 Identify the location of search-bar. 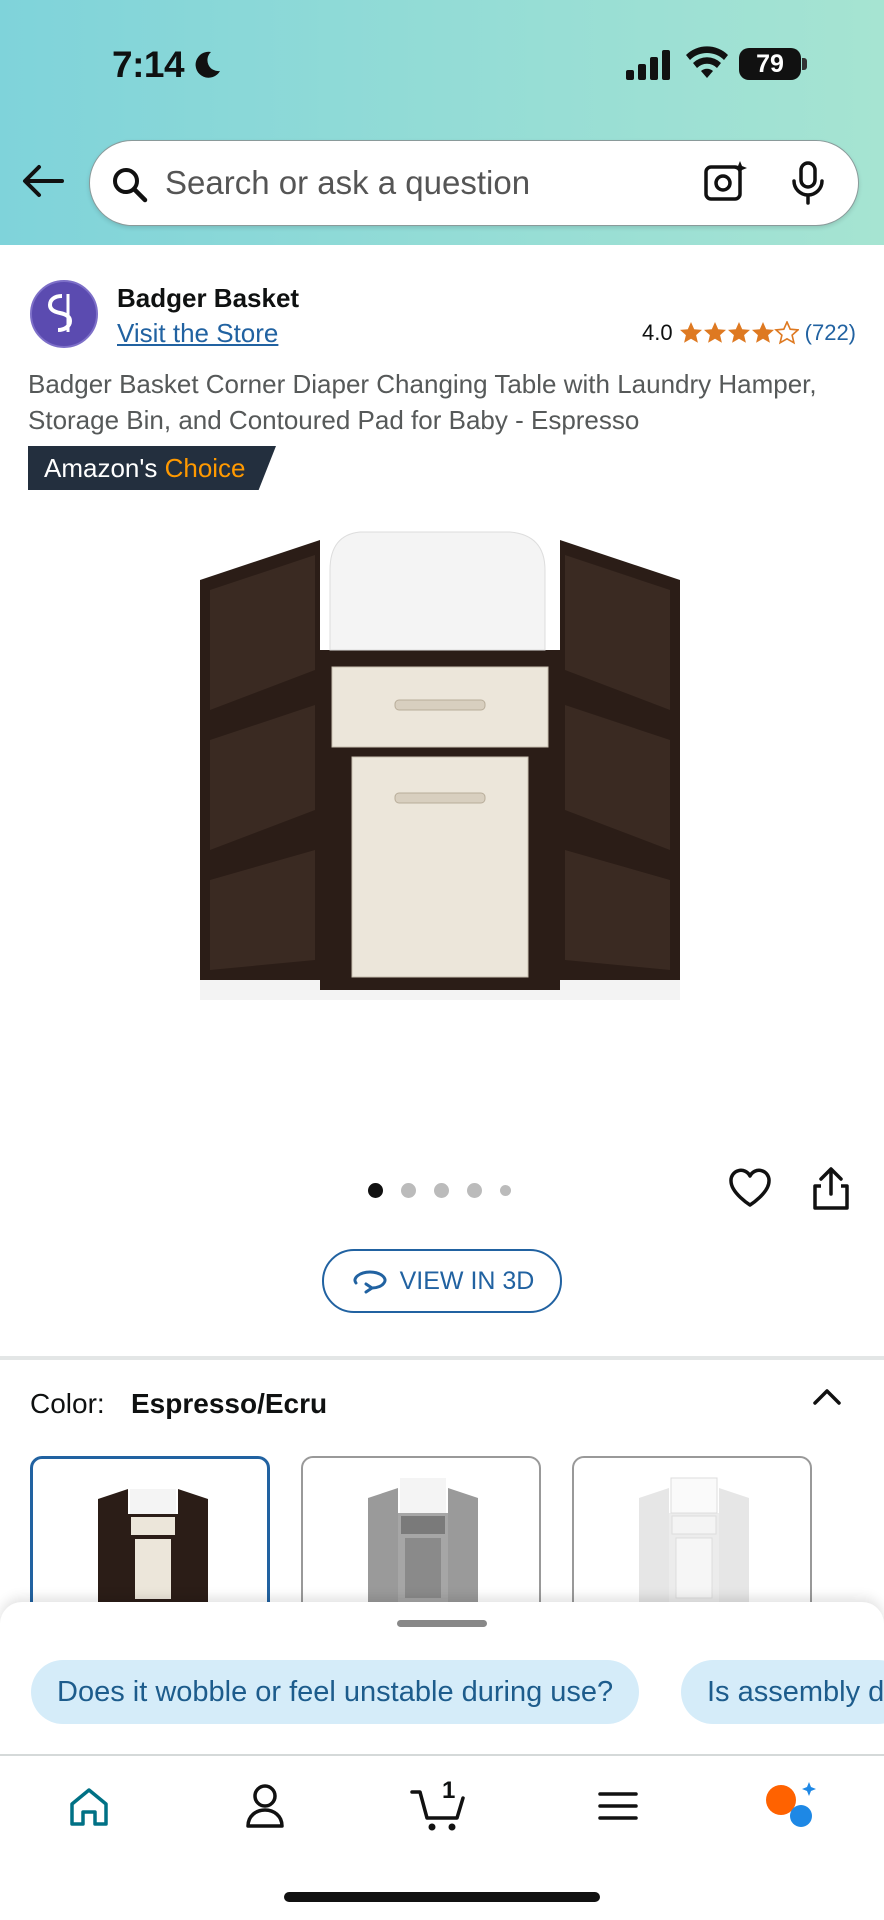
(474, 183).